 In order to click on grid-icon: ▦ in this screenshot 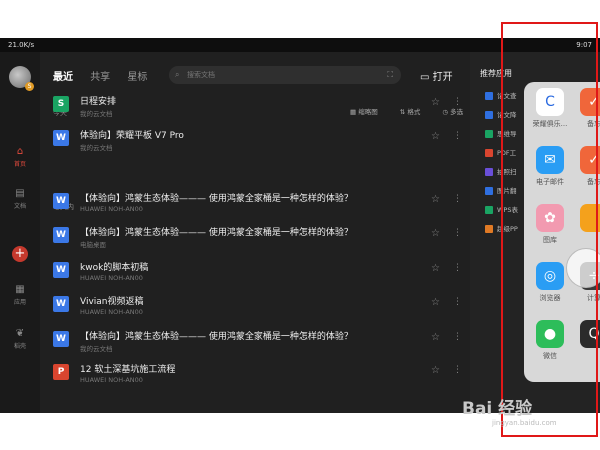, I will do `click(20, 289)`.